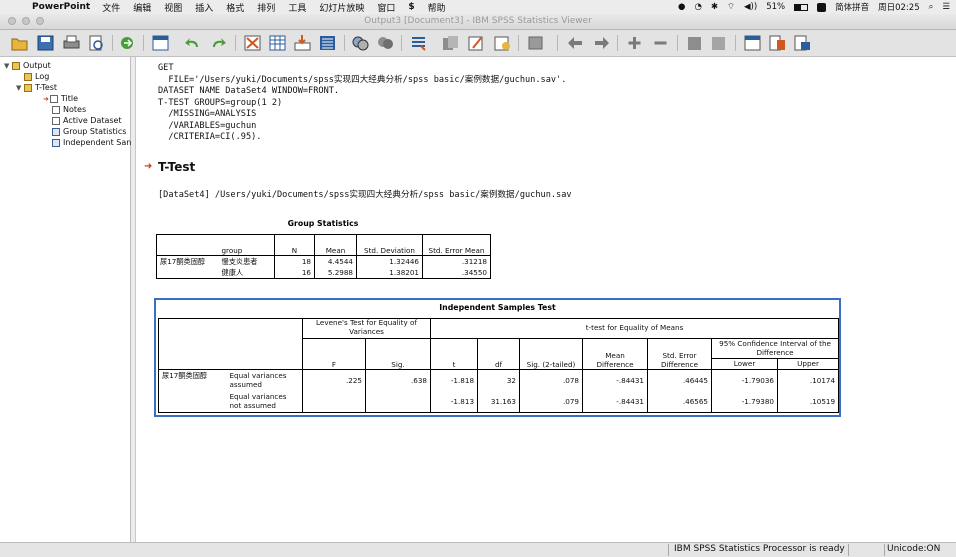 The width and height of the screenshot is (956, 557). What do you see at coordinates (185, 375) in the screenshot?
I see `variable-label: 尿17酮类固醇` at bounding box center [185, 375].